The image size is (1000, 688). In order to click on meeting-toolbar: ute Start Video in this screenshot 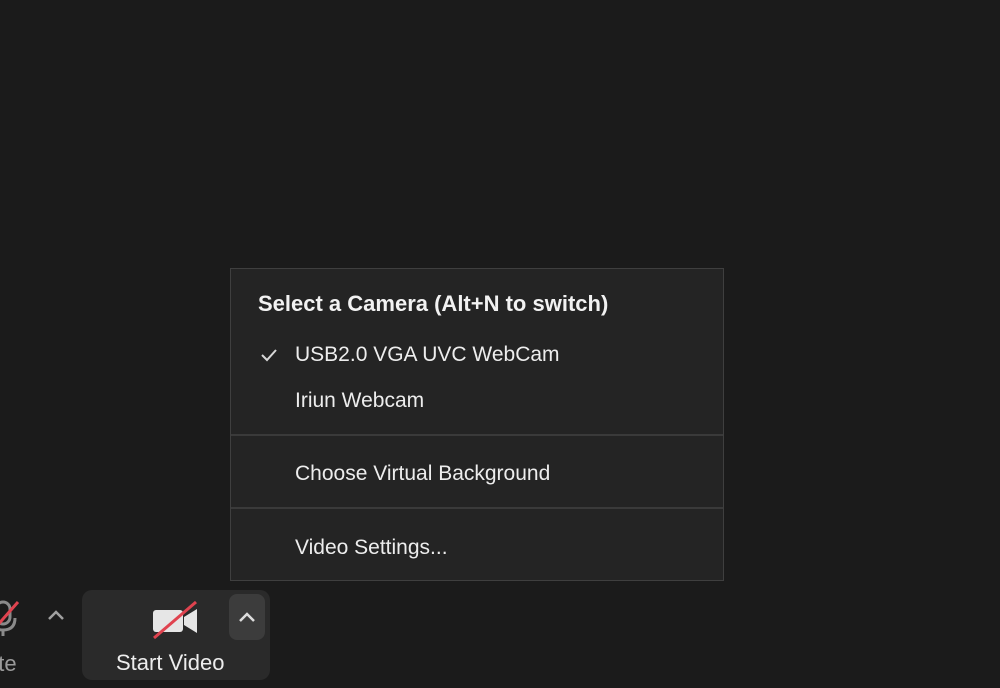, I will do `click(500, 638)`.